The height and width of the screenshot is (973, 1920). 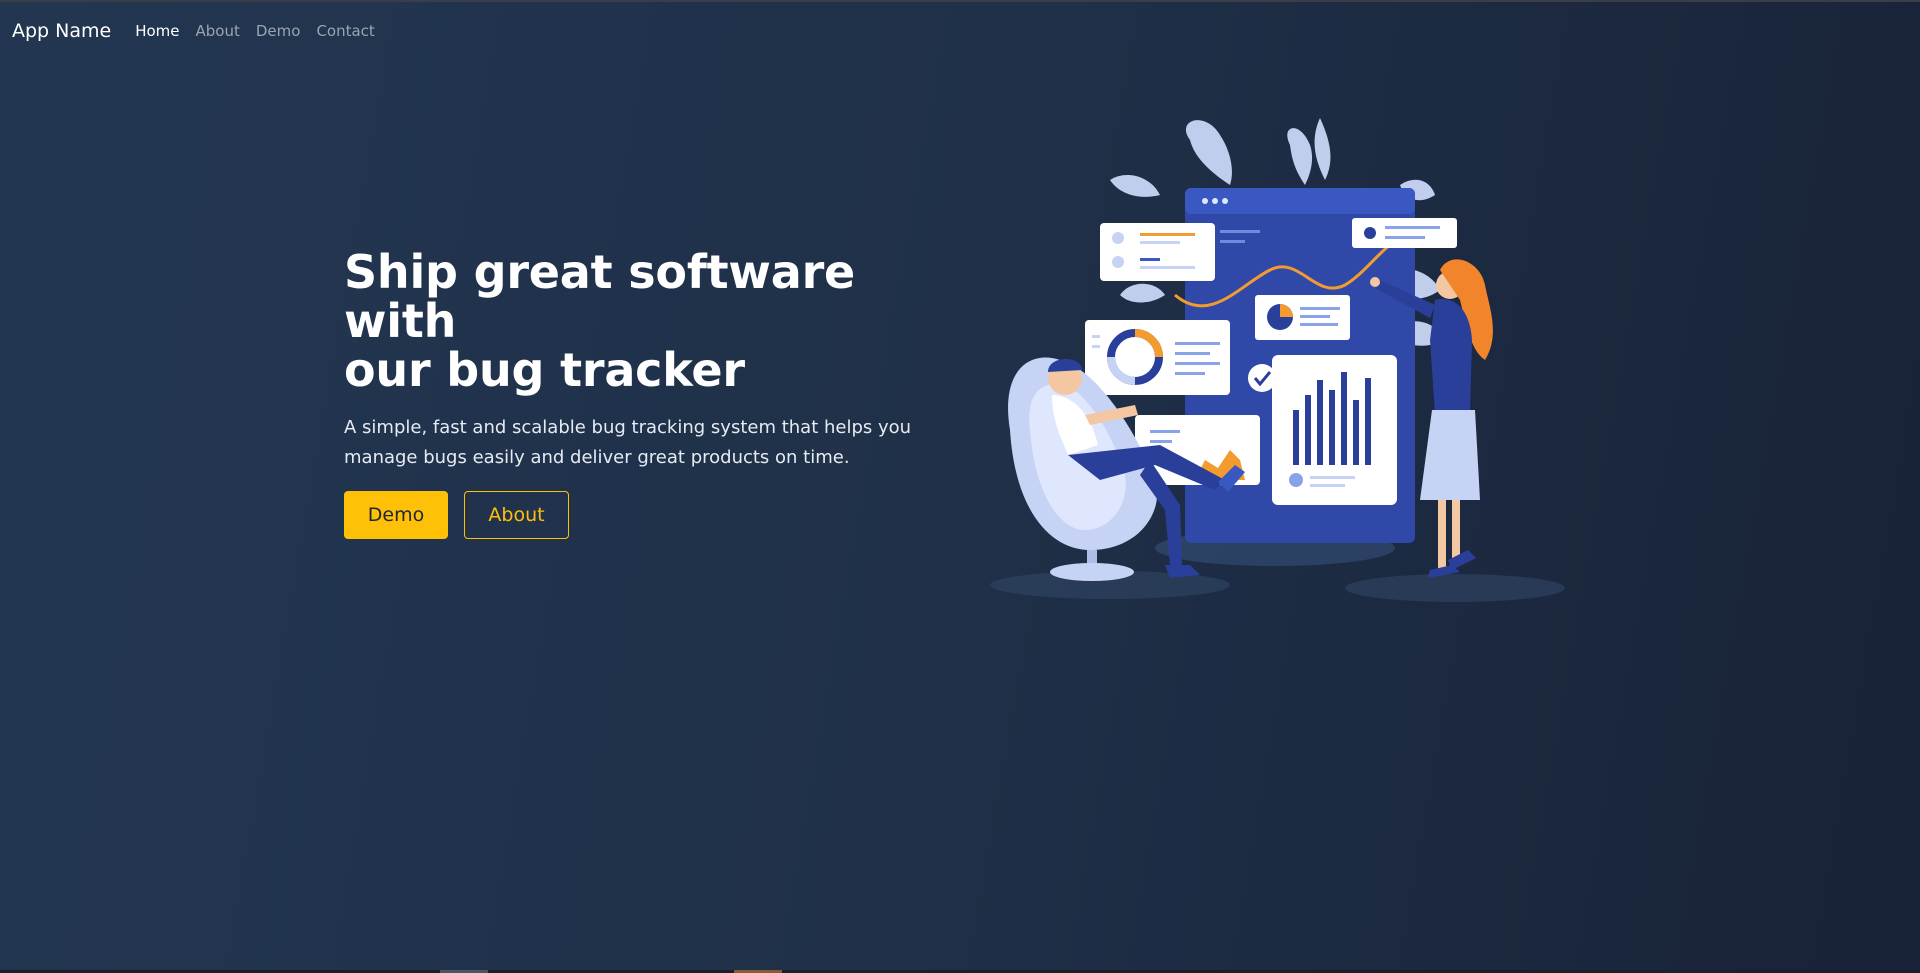 What do you see at coordinates (960, 31) in the screenshot?
I see `top-navbar: App Name Home About Demo Contact` at bounding box center [960, 31].